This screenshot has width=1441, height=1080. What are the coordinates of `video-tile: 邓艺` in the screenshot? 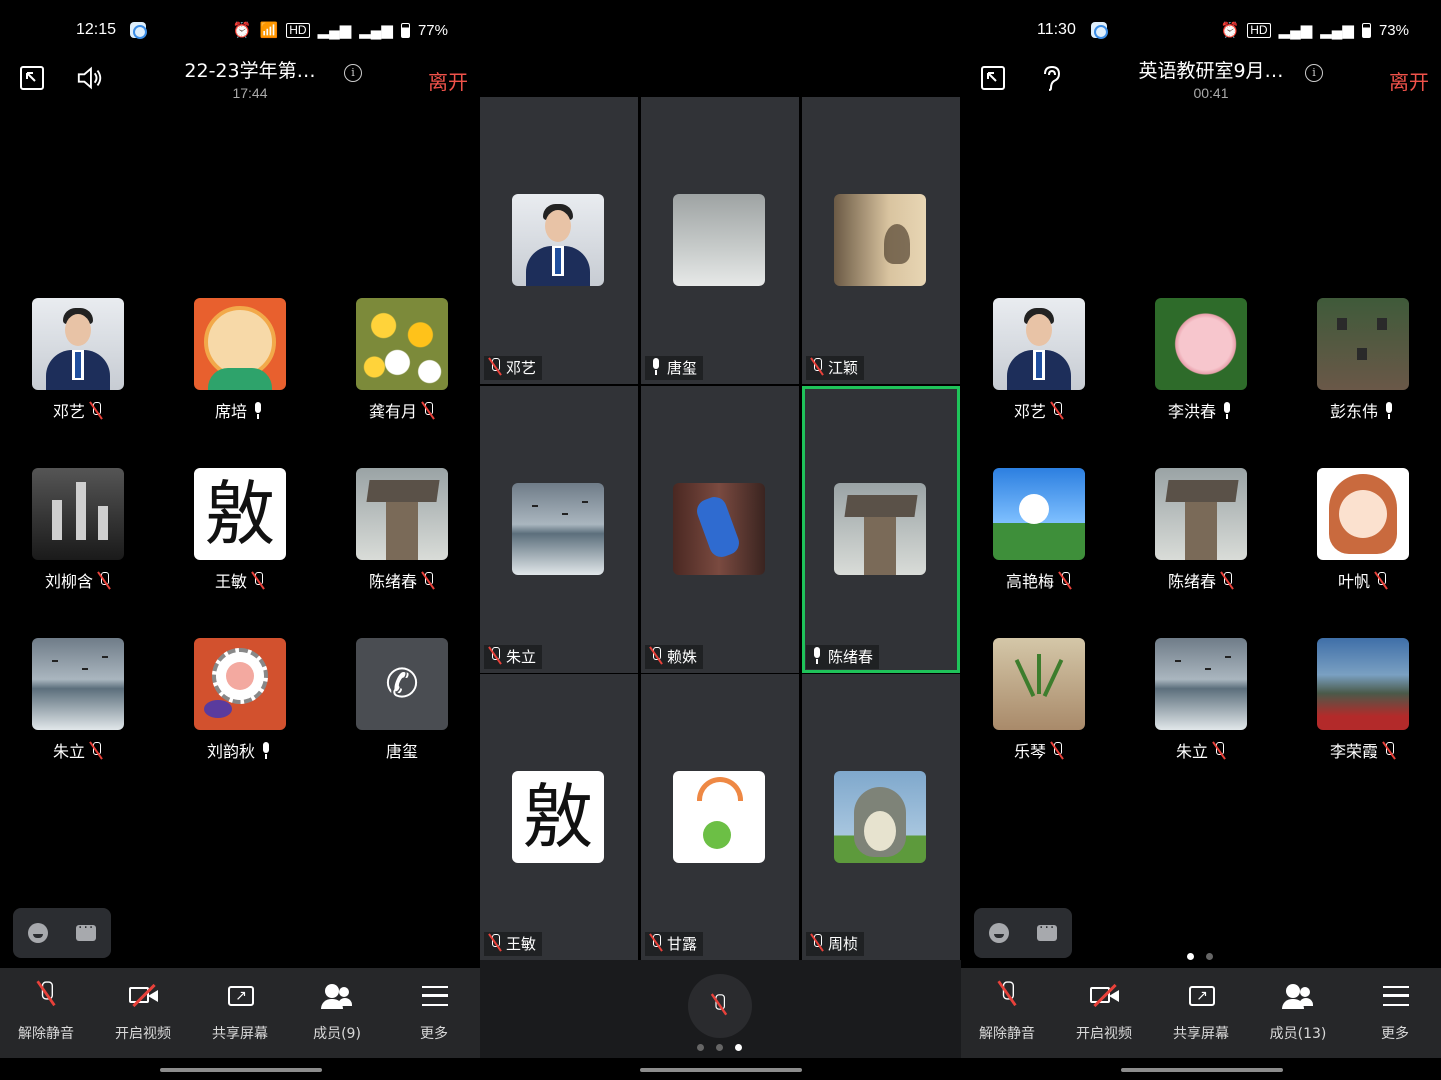 It's located at (559, 240).